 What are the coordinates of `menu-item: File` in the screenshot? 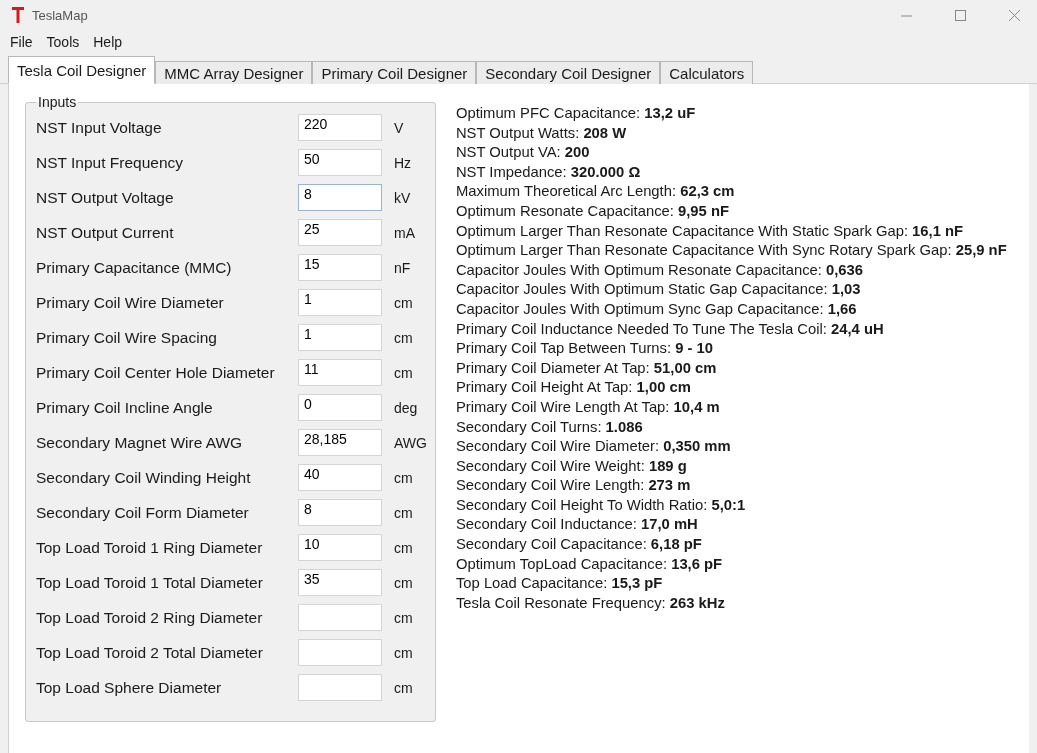 It's located at (21, 42).